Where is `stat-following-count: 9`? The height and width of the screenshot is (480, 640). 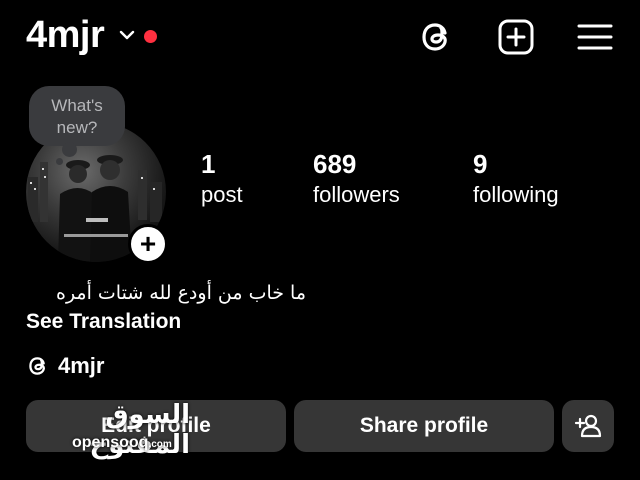 stat-following-count: 9 is located at coordinates (480, 164).